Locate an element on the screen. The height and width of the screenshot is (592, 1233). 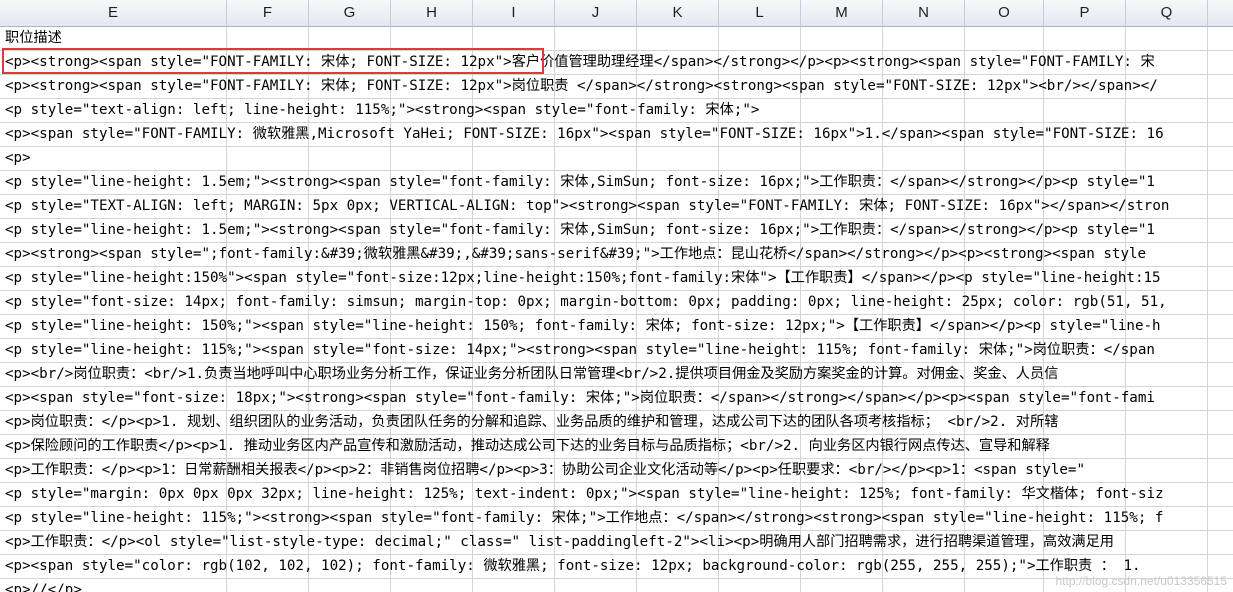
cell-text: <p> is located at coordinates (18, 158).